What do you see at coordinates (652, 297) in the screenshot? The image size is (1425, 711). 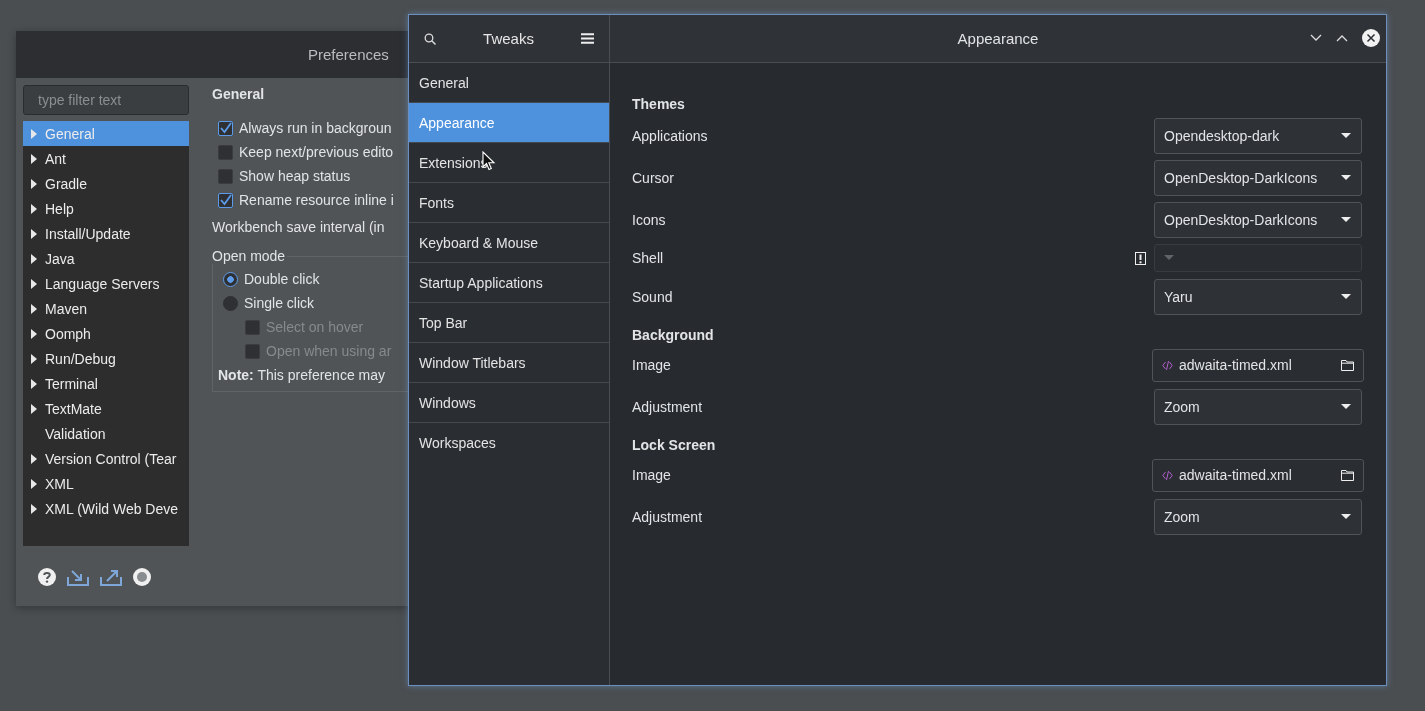 I see `setting-label: Sound` at bounding box center [652, 297].